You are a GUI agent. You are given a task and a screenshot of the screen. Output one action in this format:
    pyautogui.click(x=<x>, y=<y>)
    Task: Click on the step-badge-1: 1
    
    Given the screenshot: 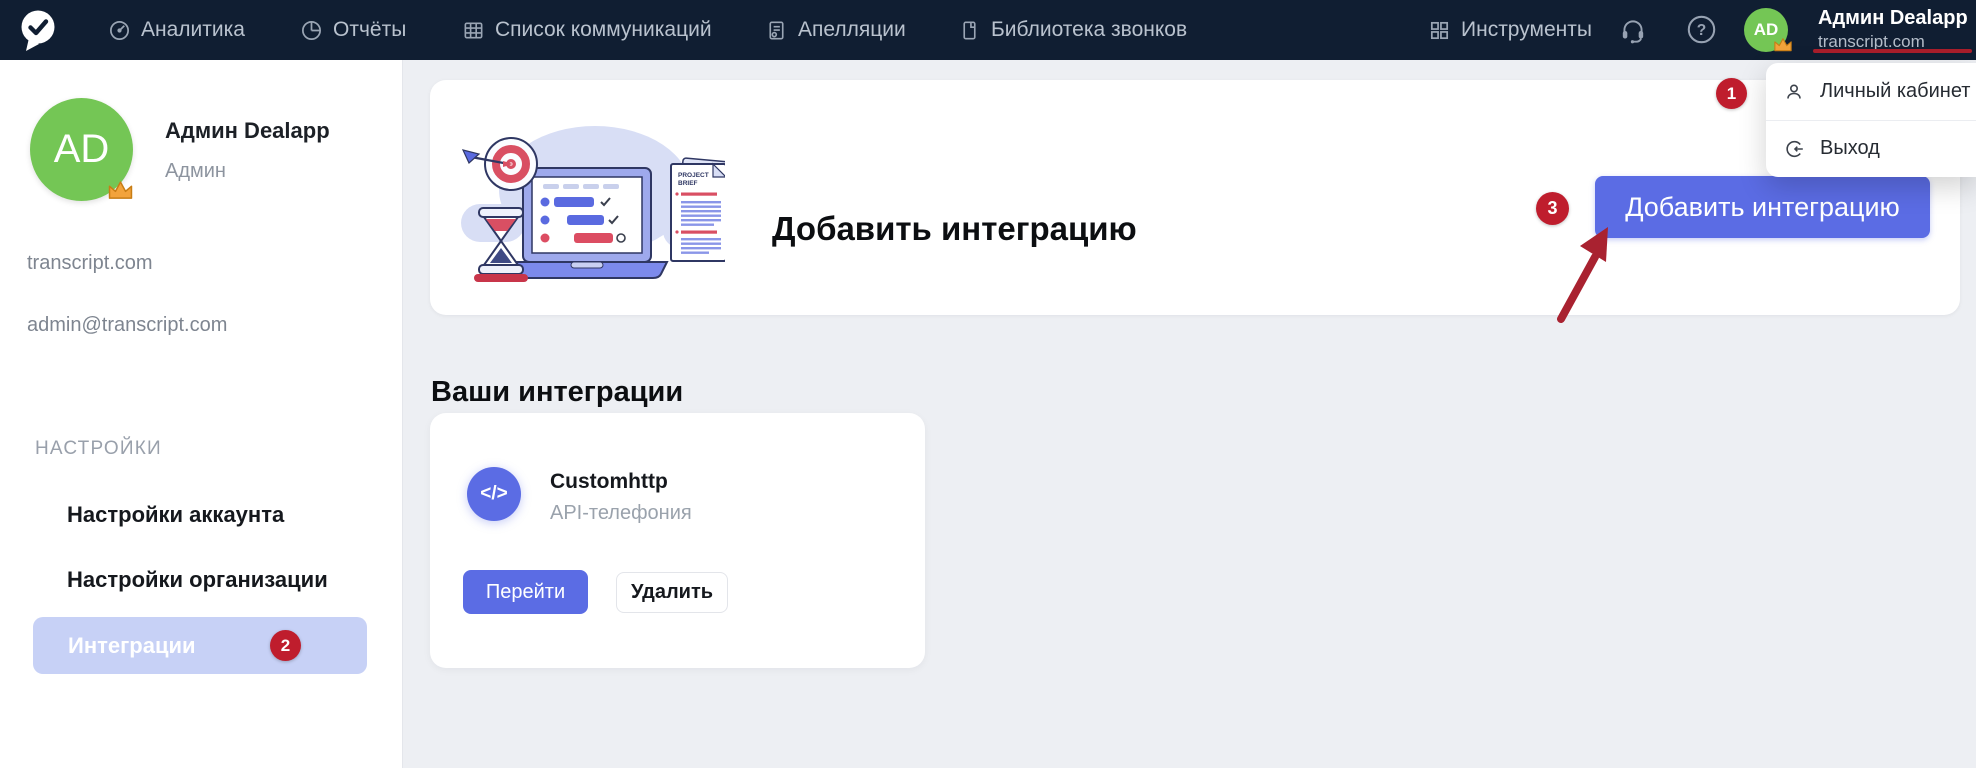 What is the action you would take?
    pyautogui.click(x=1731, y=93)
    